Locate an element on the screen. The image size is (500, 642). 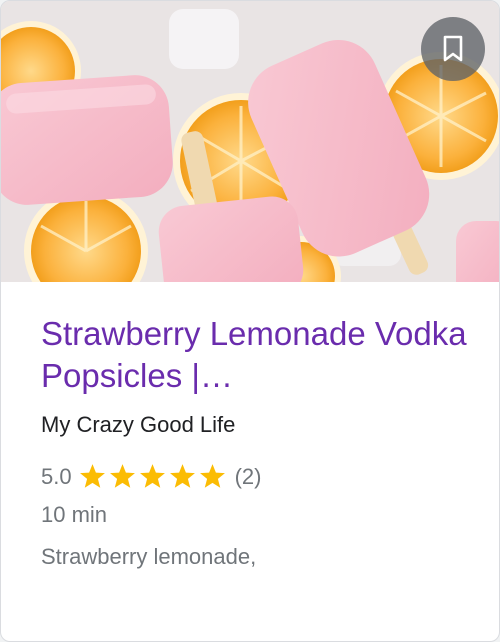
star-rating is located at coordinates (153, 476).